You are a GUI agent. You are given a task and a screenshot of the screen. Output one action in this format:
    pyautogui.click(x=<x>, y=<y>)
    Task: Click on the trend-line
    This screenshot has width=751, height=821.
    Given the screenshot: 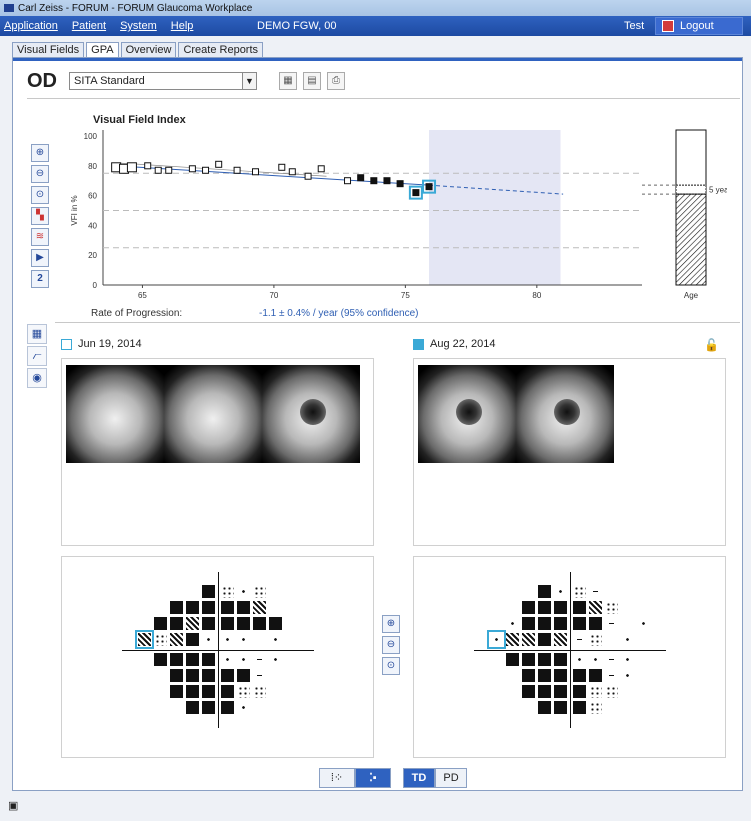 What is the action you would take?
    pyautogui.click(x=273, y=175)
    